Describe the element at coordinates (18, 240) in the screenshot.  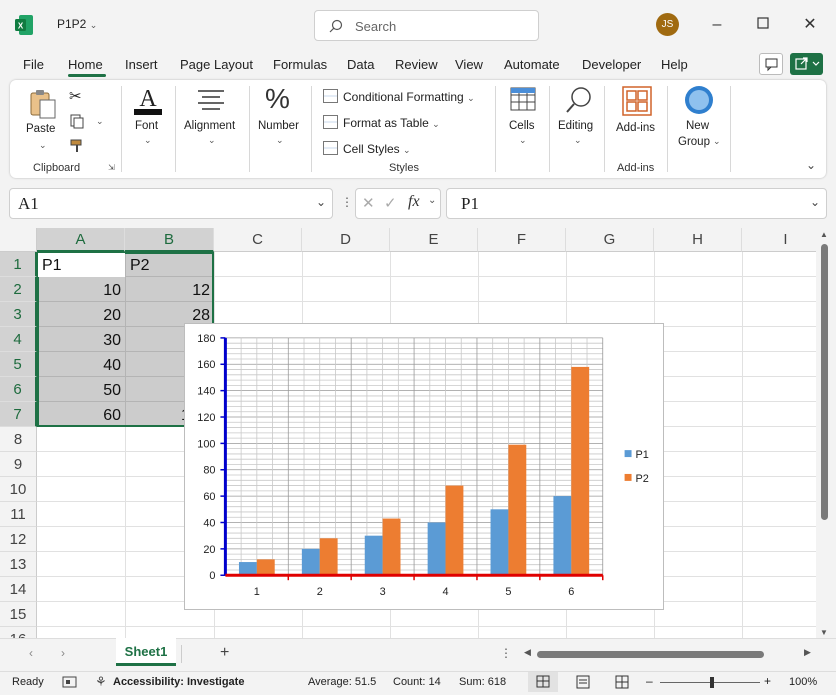
I see `select-all-corner` at that location.